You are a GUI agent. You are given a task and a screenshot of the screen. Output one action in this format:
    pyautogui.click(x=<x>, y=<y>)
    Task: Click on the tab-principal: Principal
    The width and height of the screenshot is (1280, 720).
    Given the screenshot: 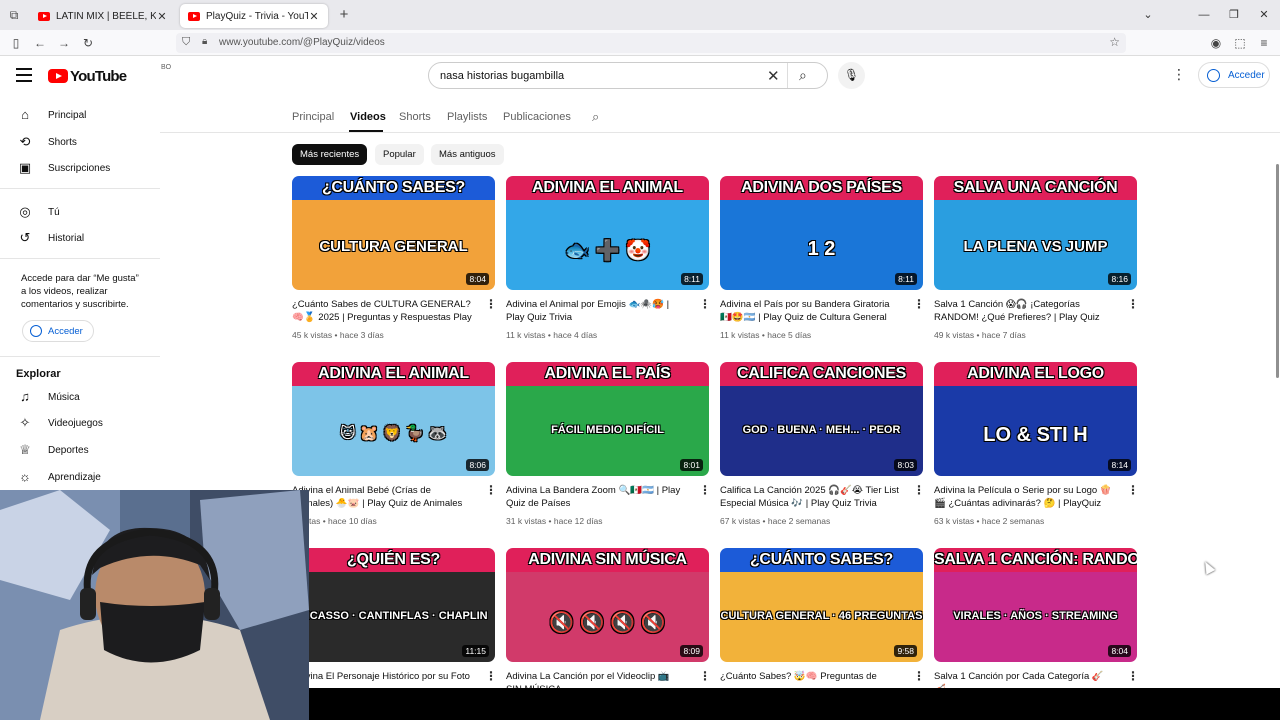 What is the action you would take?
    pyautogui.click(x=313, y=117)
    